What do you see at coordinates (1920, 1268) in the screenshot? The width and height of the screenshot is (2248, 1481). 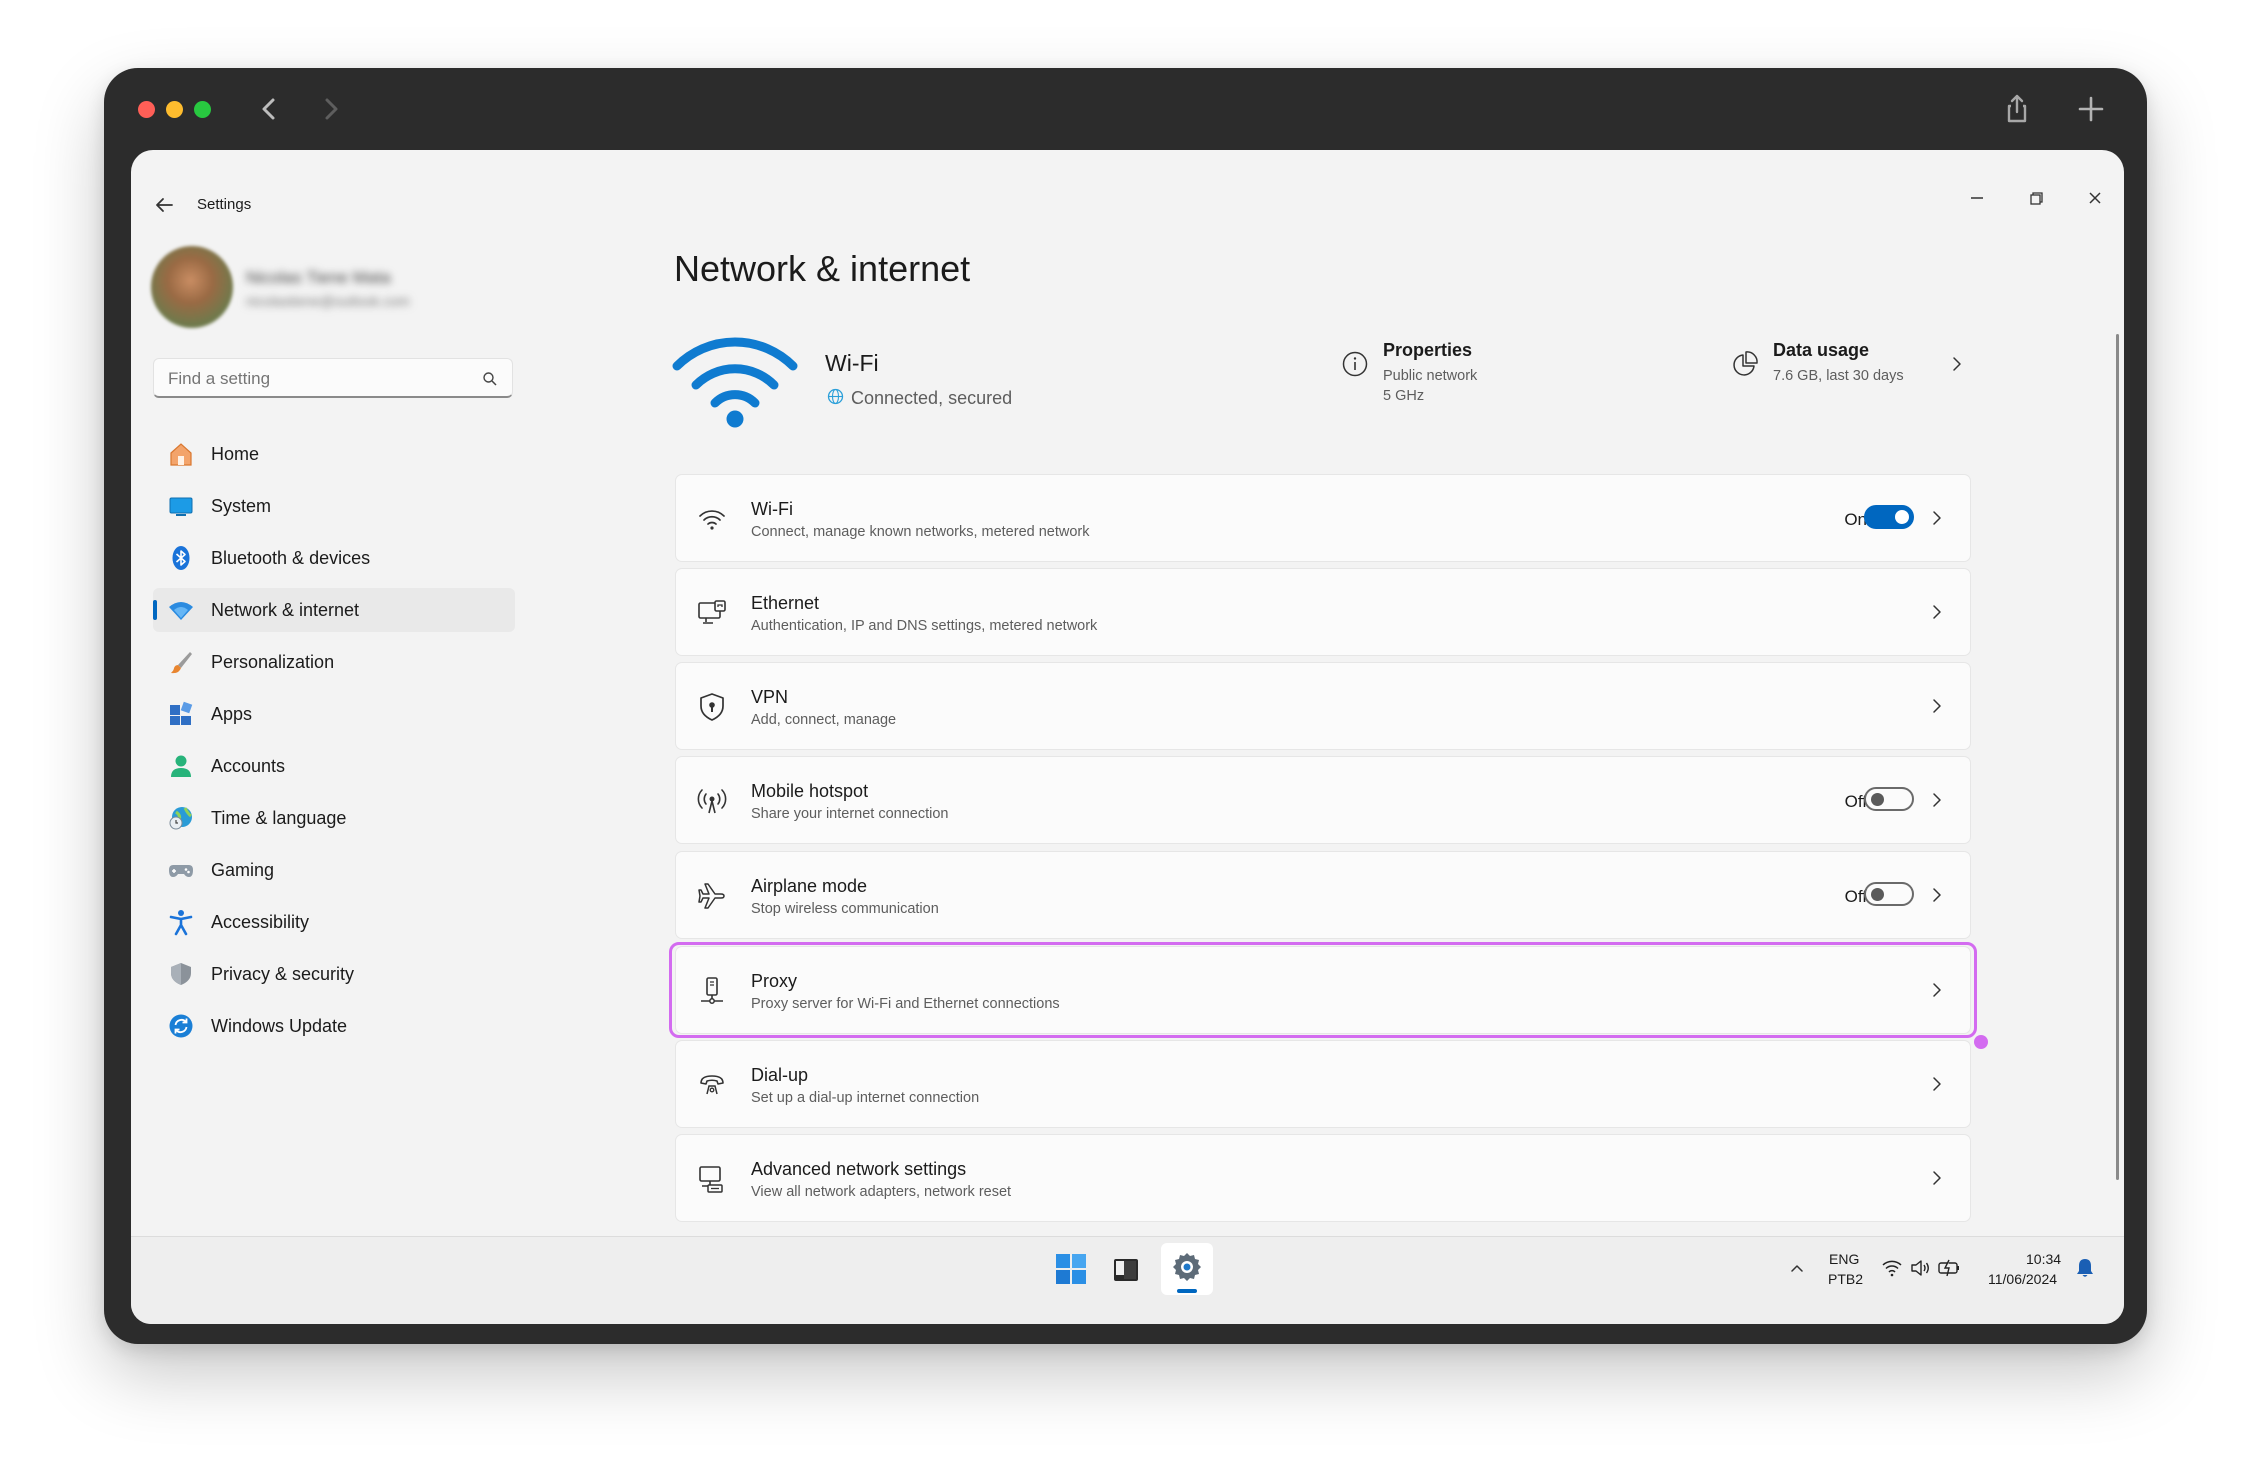 I see `tray-volume-icon` at bounding box center [1920, 1268].